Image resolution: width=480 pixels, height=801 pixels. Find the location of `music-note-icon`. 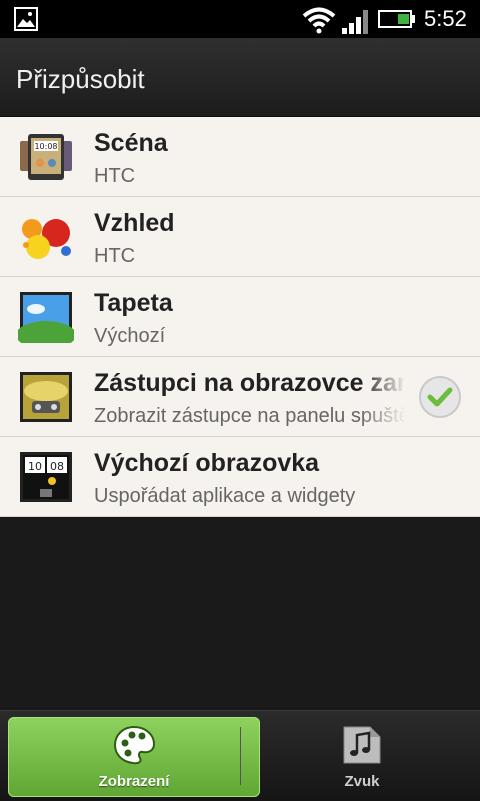

music-note-icon is located at coordinates (362, 745).